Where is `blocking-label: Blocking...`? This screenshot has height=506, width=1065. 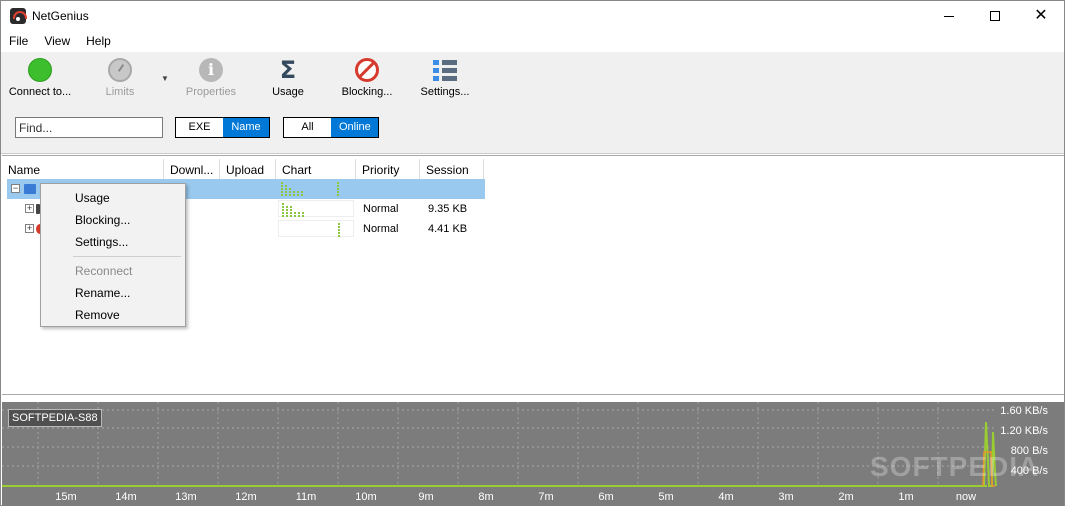 blocking-label: Blocking... is located at coordinates (367, 92).